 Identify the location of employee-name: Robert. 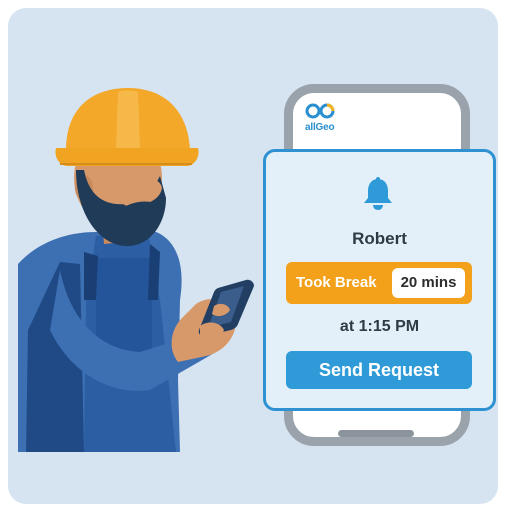
(379, 238).